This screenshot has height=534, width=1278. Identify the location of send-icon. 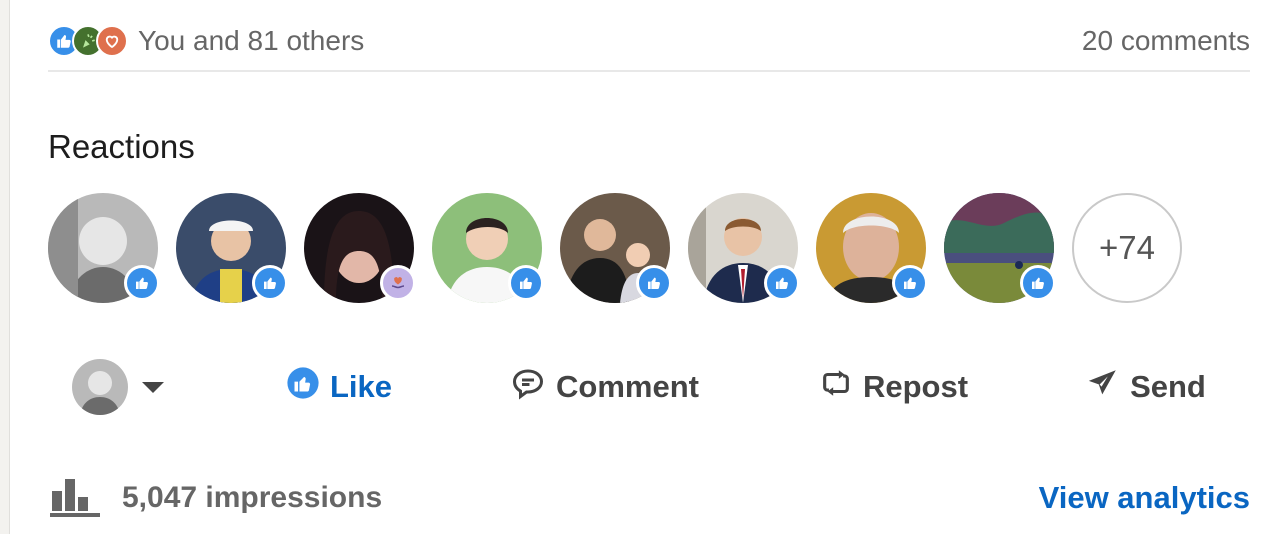
(1103, 387).